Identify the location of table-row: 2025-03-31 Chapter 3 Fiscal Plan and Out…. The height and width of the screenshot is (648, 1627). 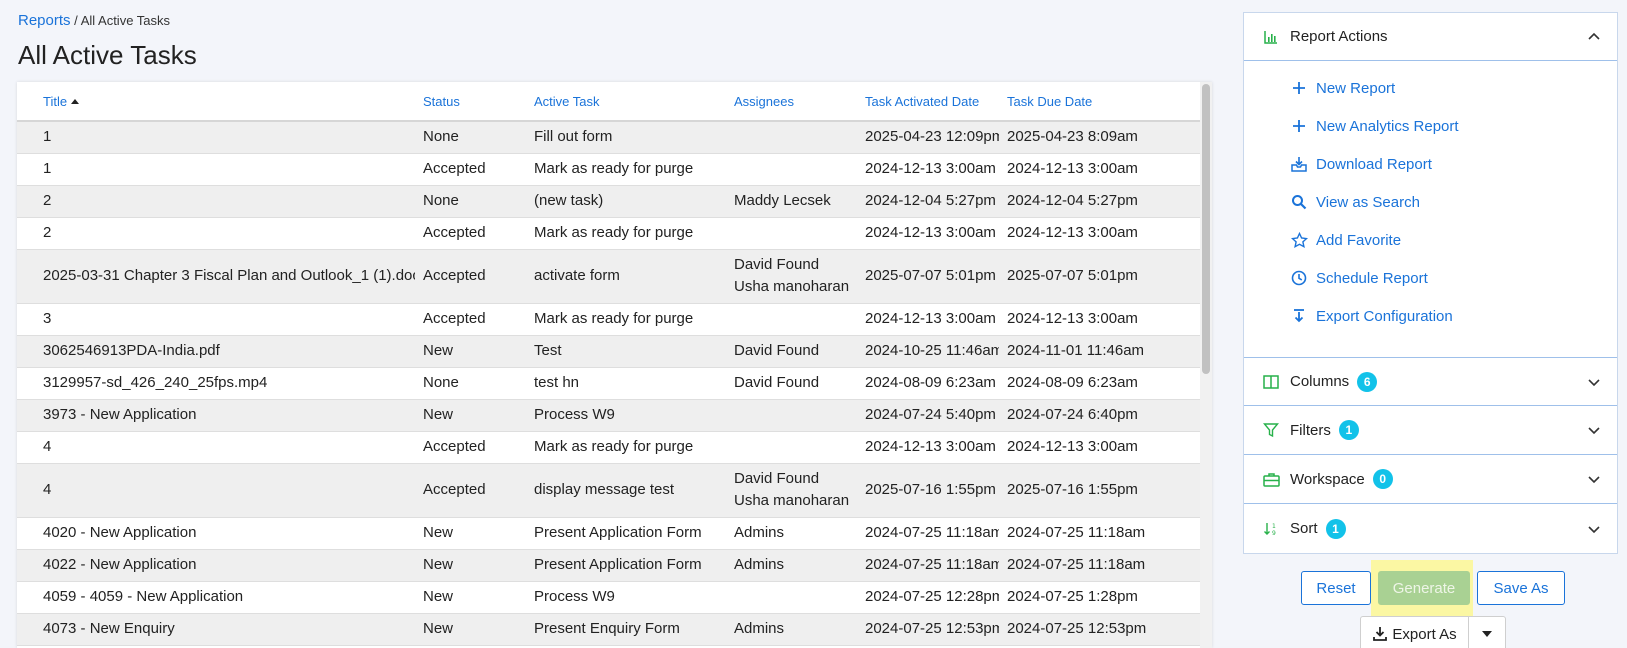
(610, 276).